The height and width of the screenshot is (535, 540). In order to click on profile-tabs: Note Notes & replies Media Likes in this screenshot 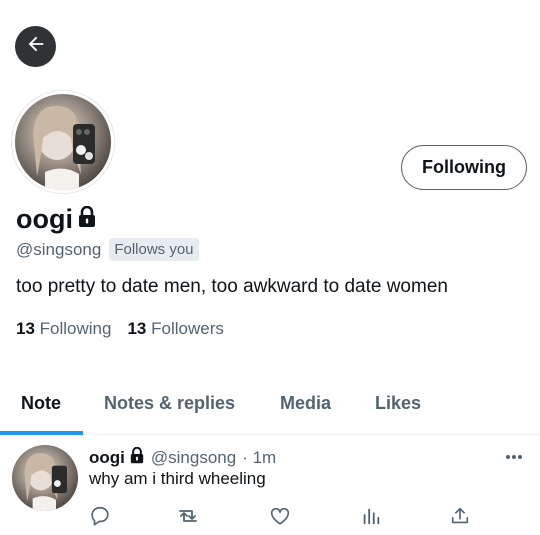, I will do `click(270, 407)`.